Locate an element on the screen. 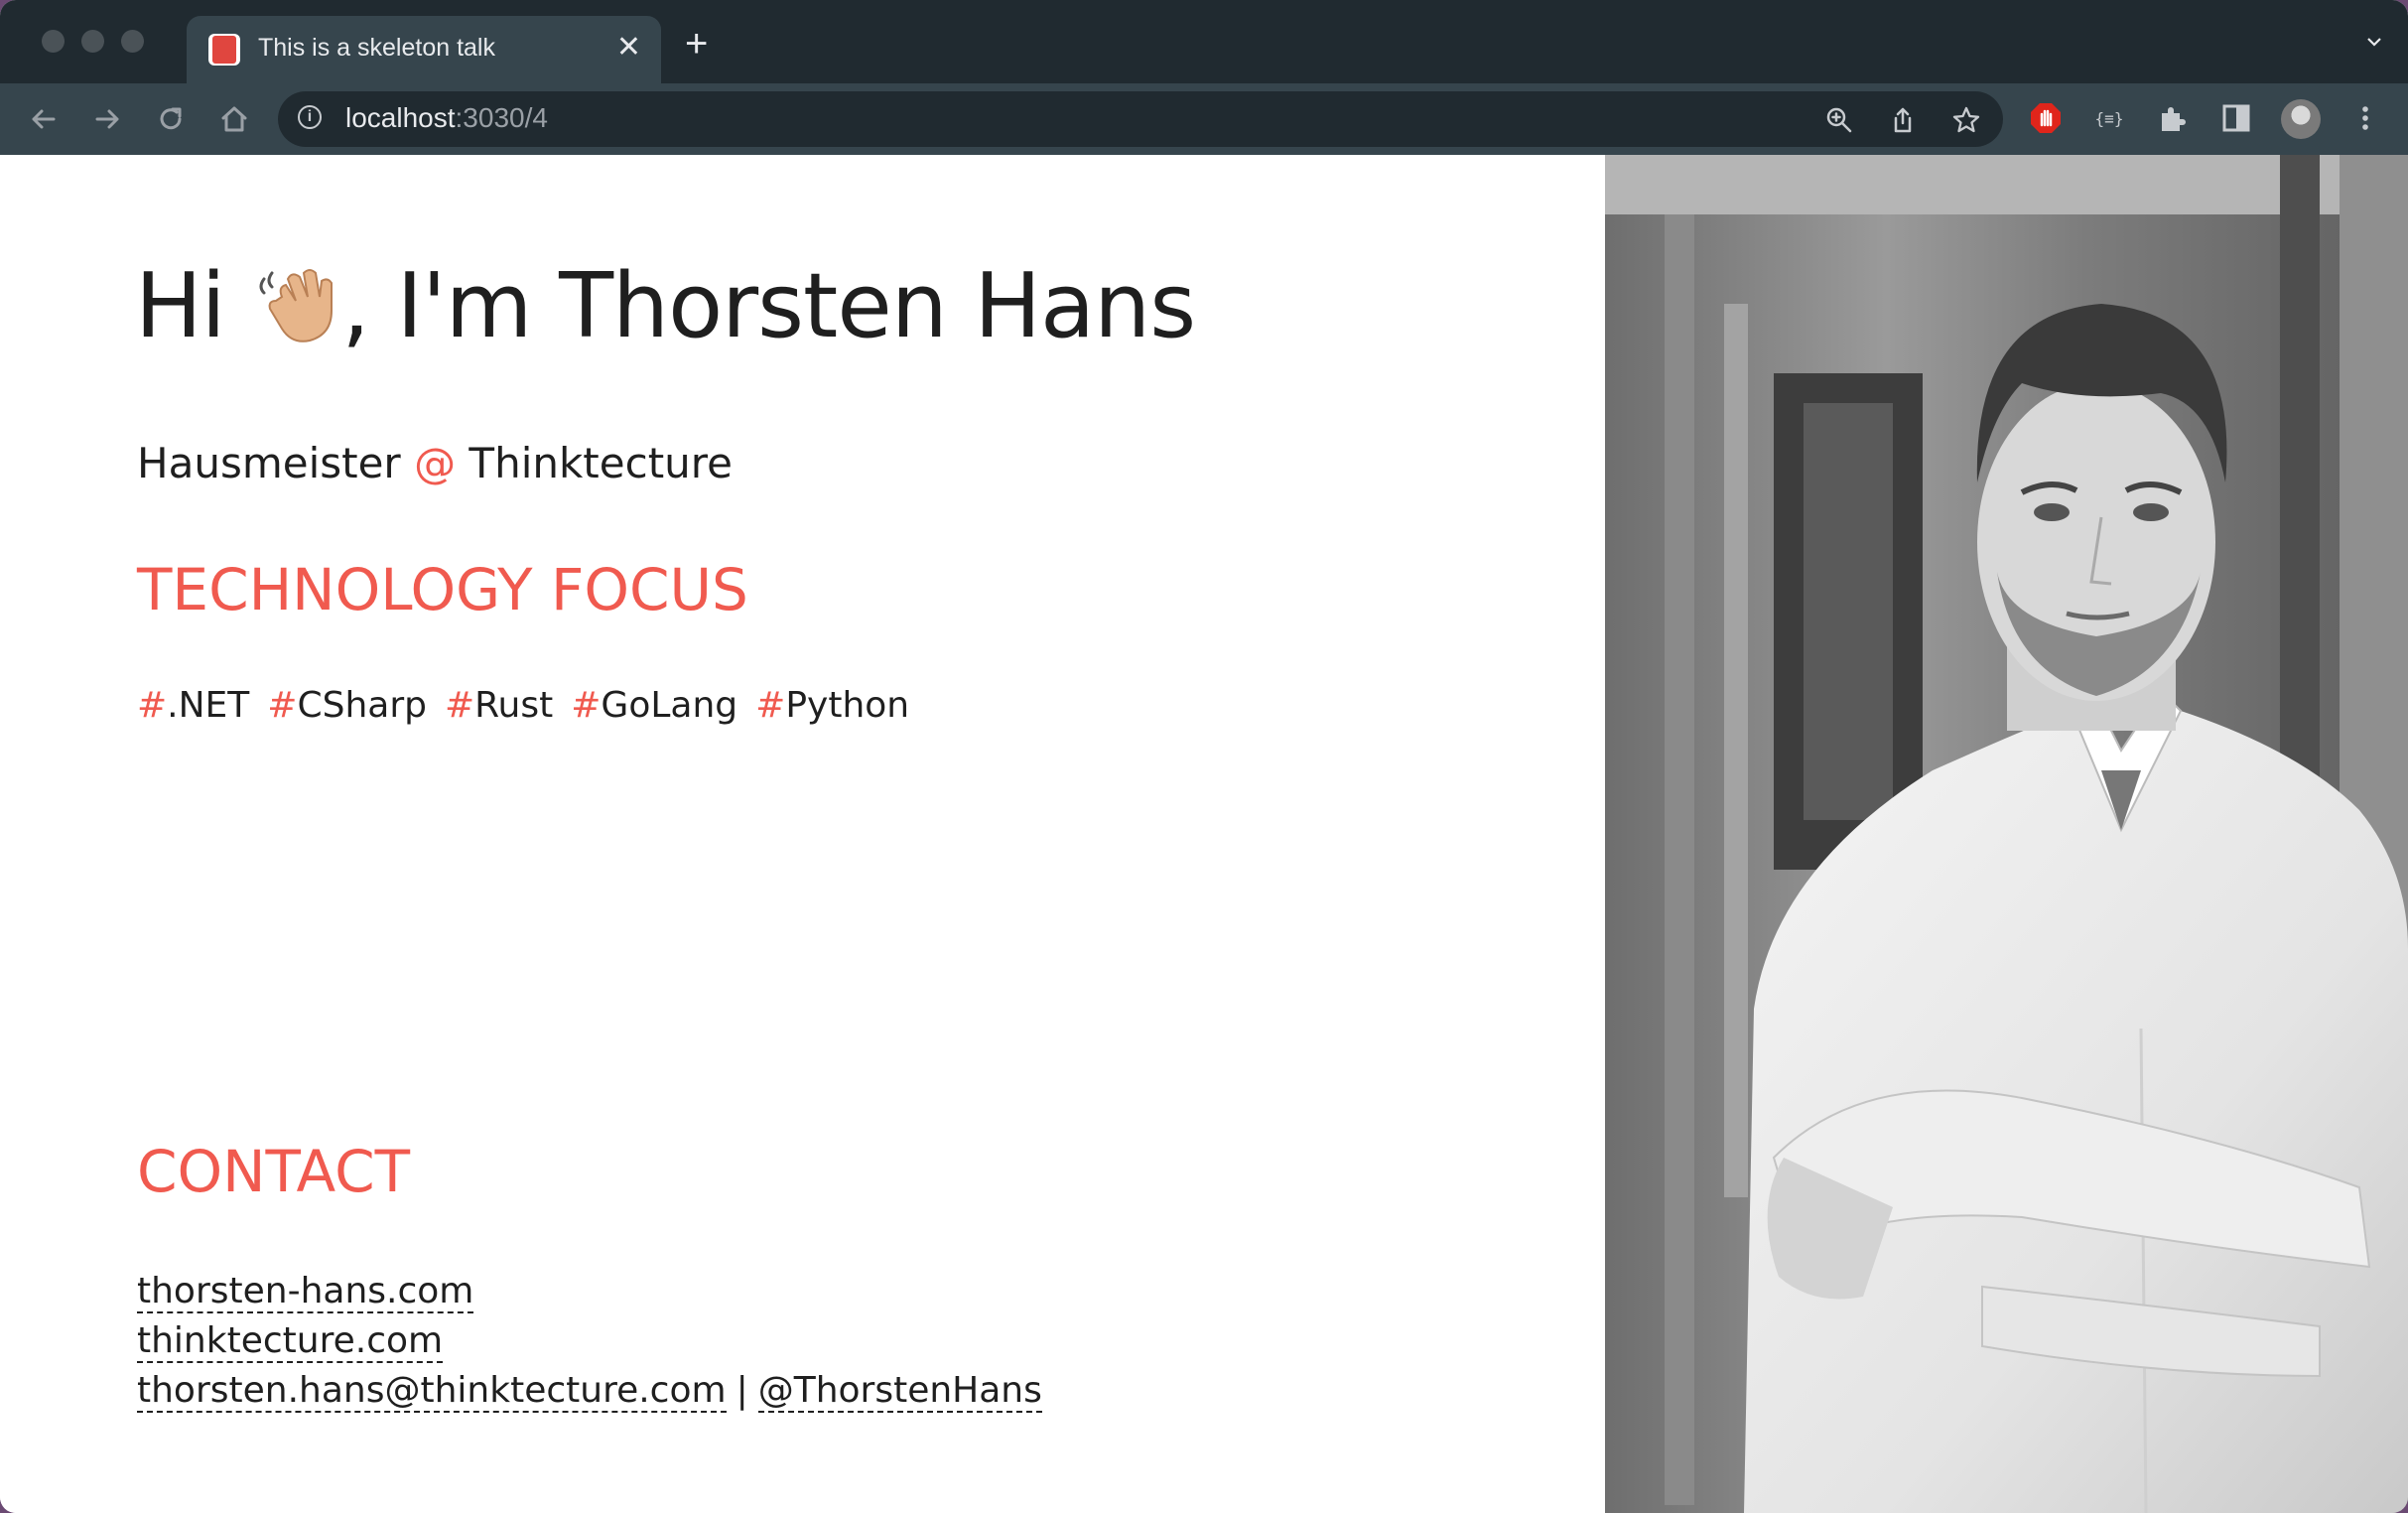  tab-close-icon: ✕ is located at coordinates (629, 48).